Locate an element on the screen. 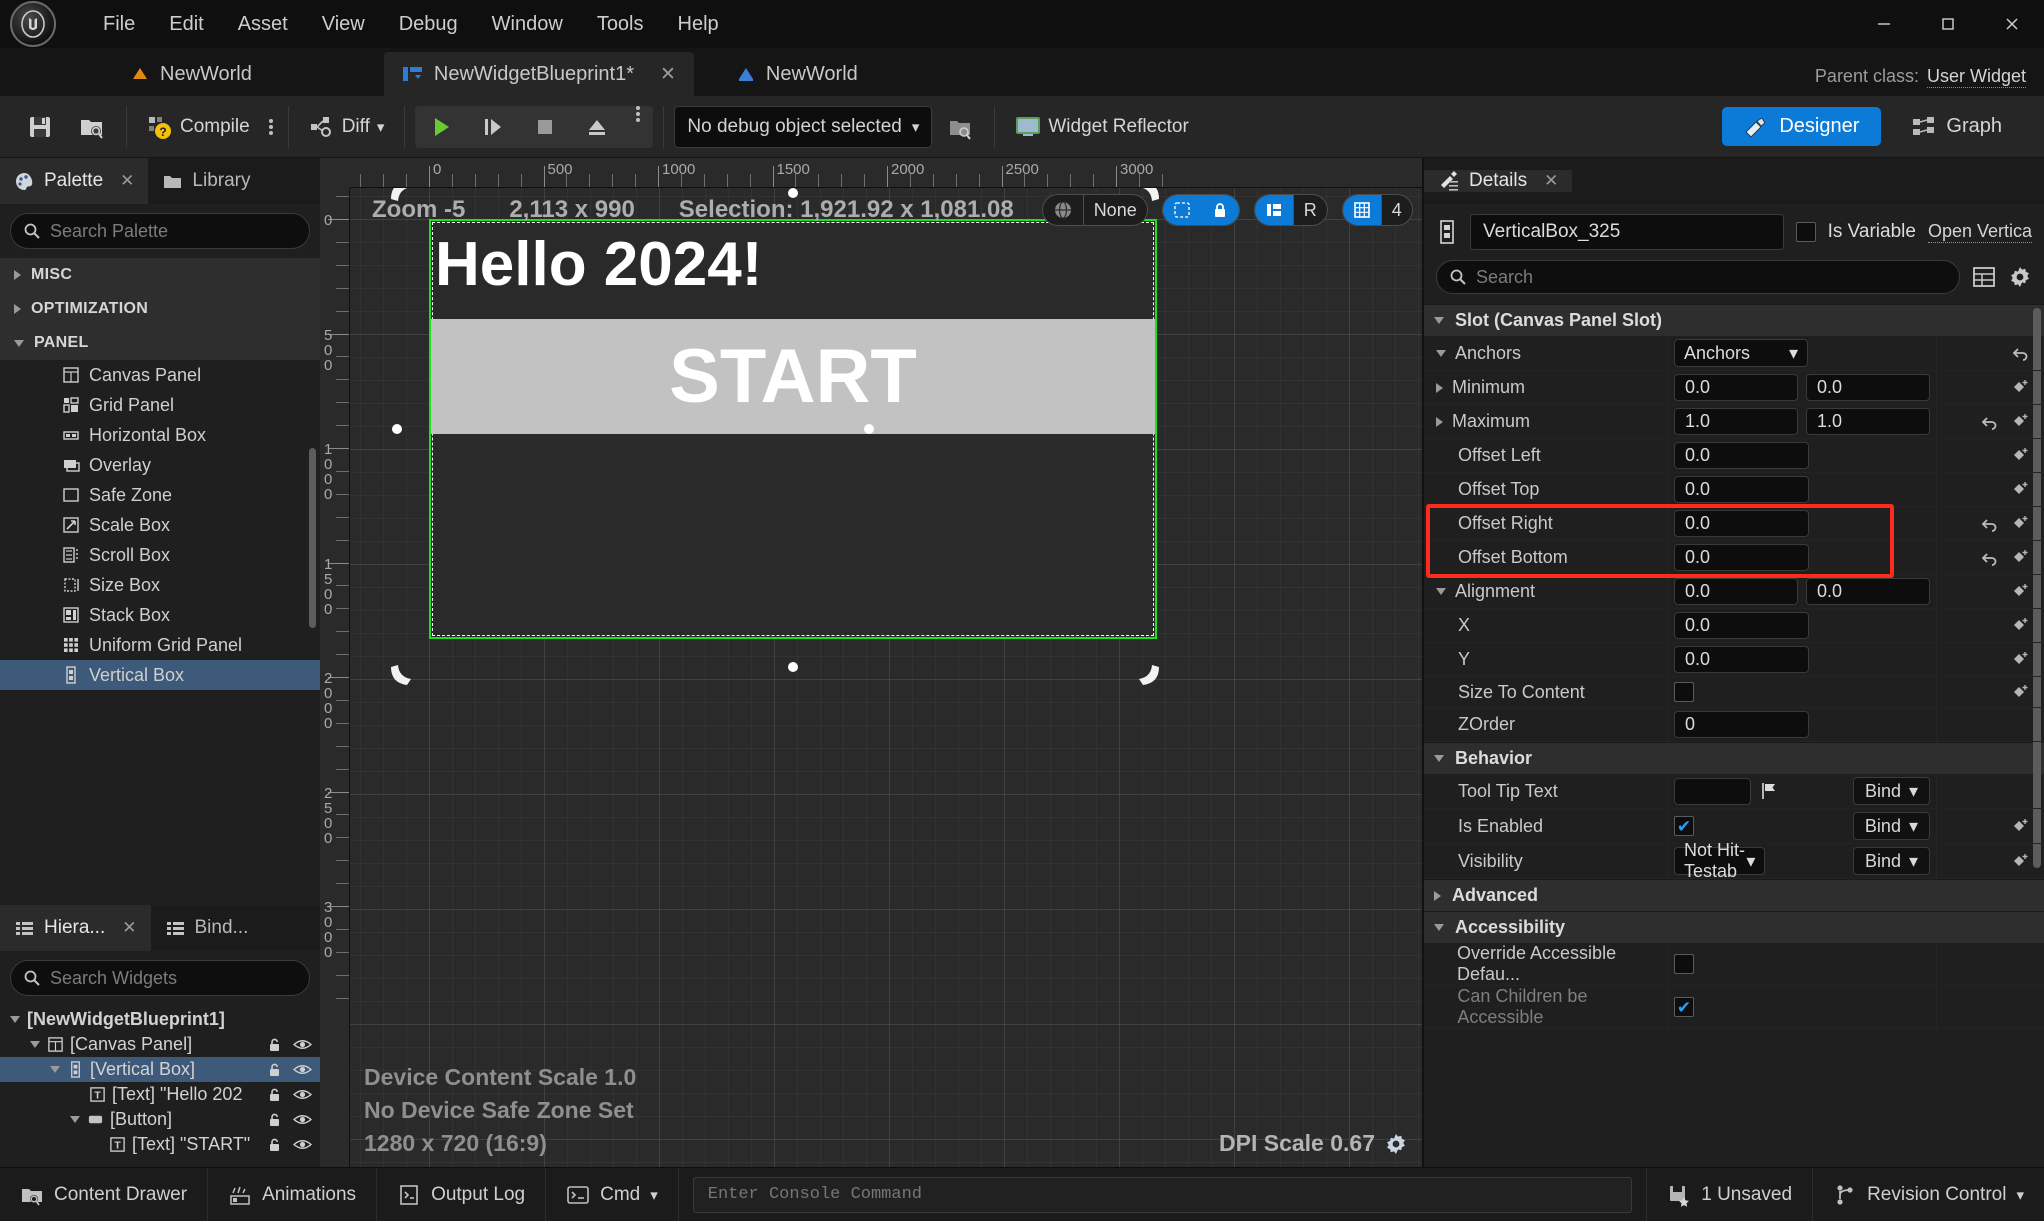  palette-item-grid-panel: Grid Panel is located at coordinates (160, 405).